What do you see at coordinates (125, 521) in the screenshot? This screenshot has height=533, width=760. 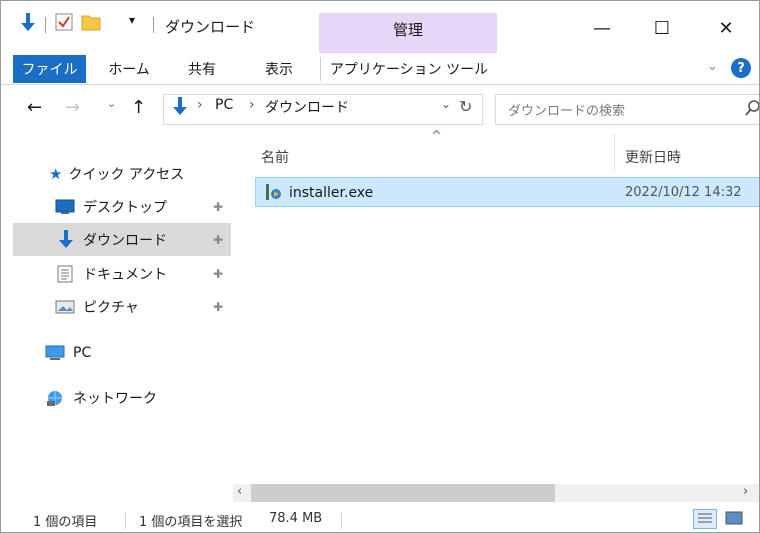 I see `status-separator` at bounding box center [125, 521].